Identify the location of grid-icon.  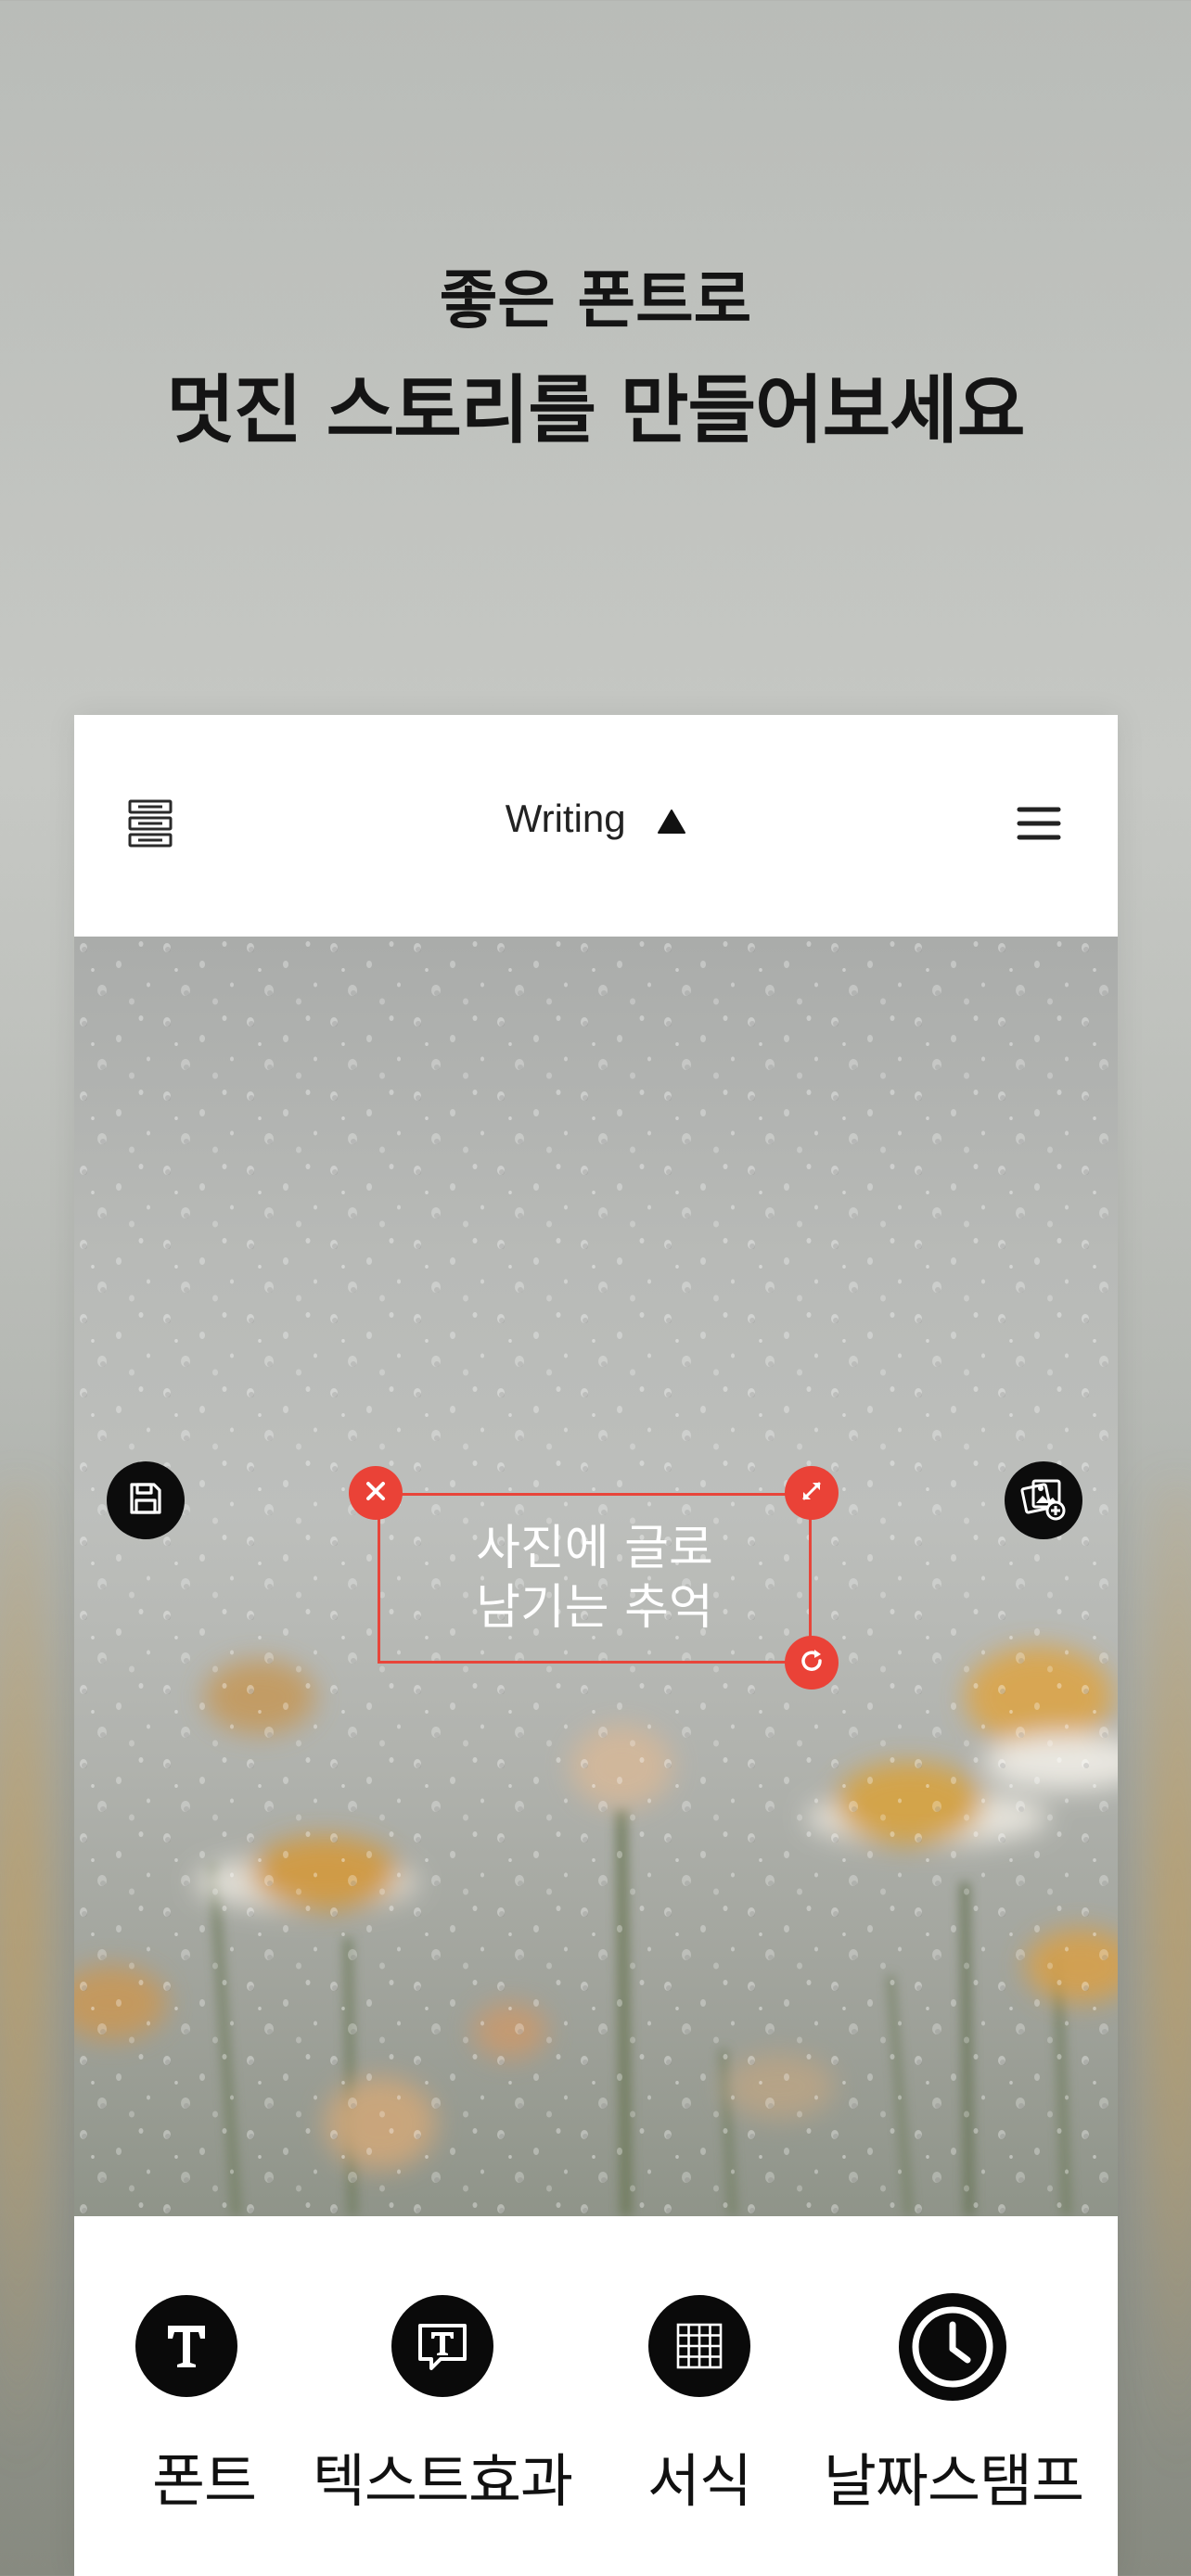
(699, 2346).